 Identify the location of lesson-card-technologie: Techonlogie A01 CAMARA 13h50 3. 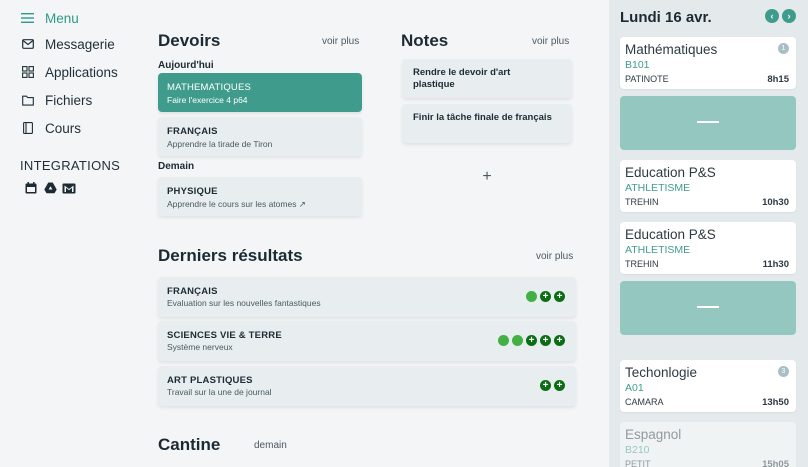
(708, 386).